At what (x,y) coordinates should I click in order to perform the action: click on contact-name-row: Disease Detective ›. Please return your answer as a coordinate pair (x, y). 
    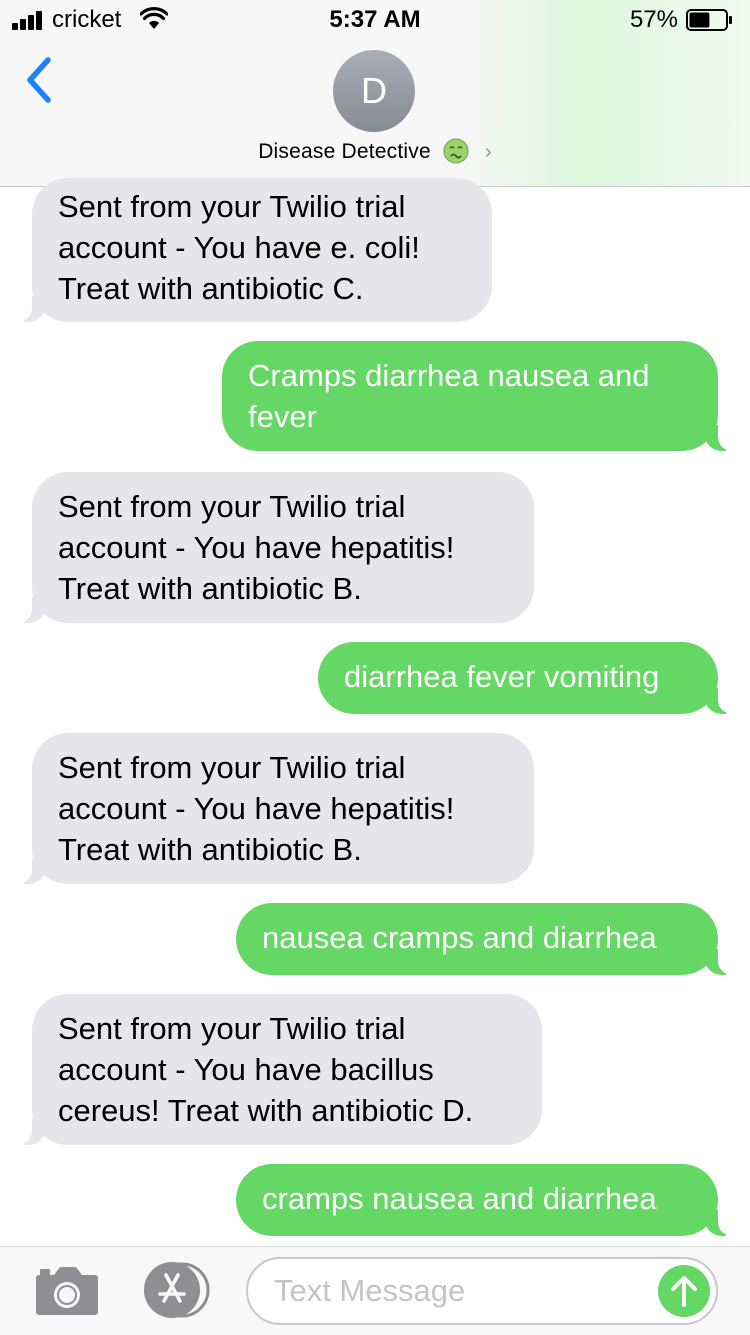
    Looking at the image, I should click on (375, 151).